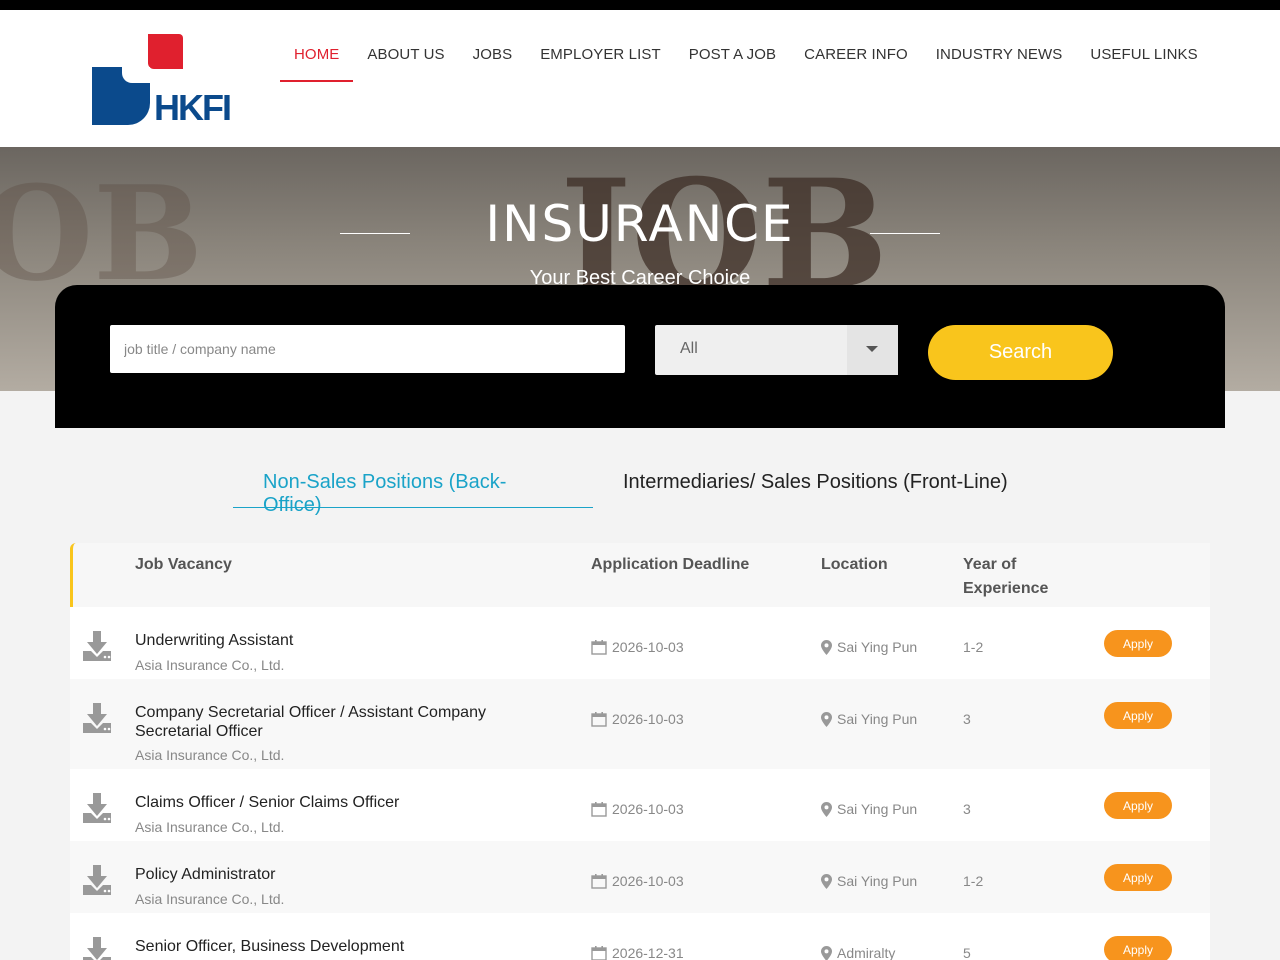 This screenshot has height=960, width=1280. Describe the element at coordinates (193, 107) in the screenshot. I see `logo-wordmark: HKFI` at that location.